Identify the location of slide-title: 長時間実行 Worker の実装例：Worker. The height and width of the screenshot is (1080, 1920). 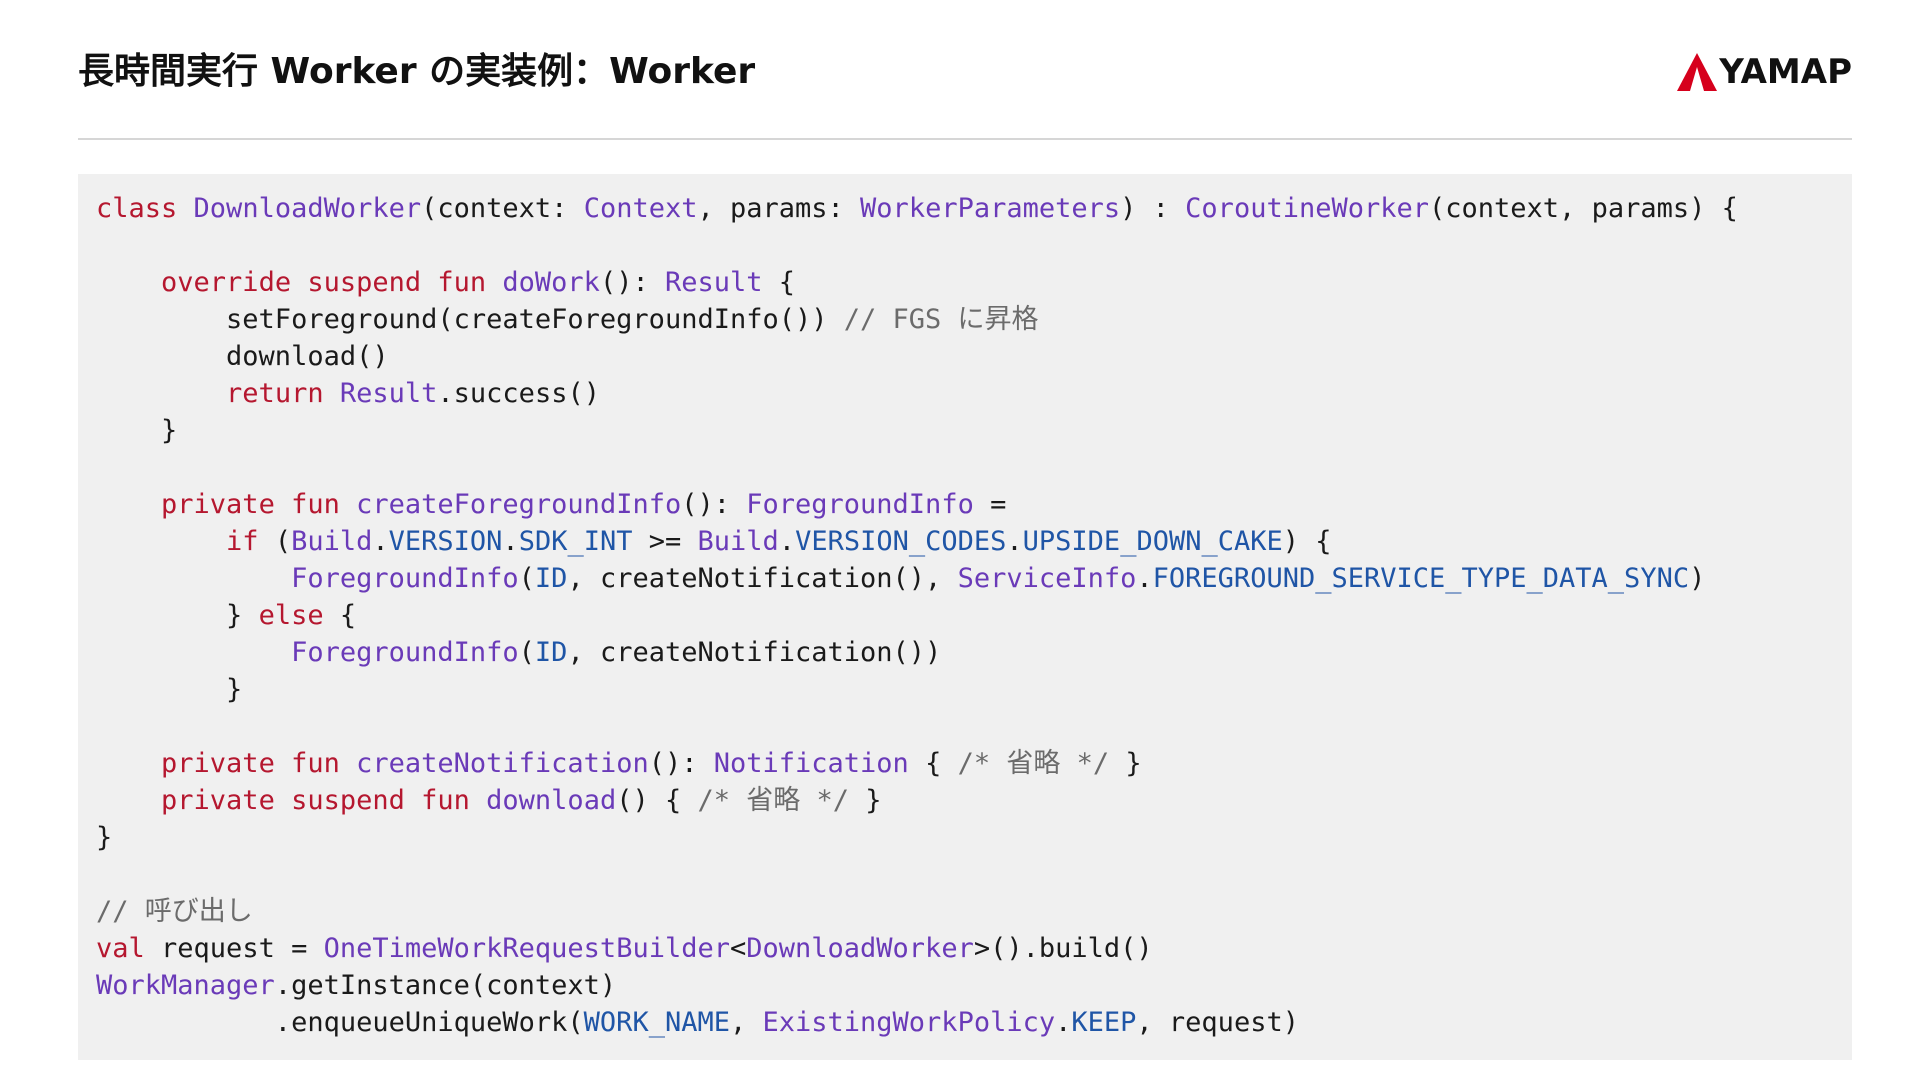
(417, 71).